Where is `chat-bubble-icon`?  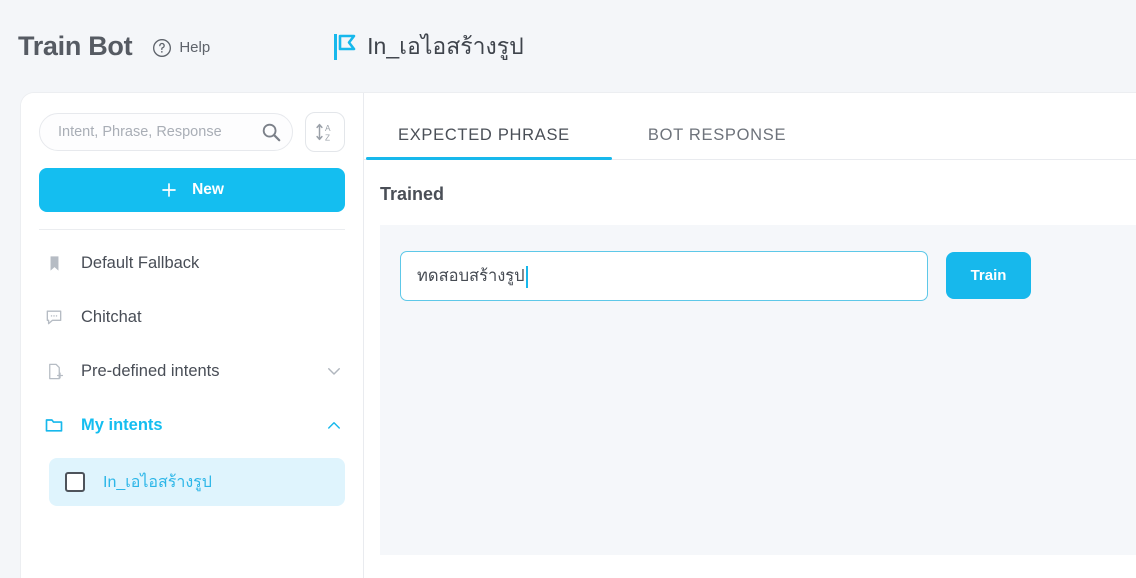
chat-bubble-icon is located at coordinates (54, 317).